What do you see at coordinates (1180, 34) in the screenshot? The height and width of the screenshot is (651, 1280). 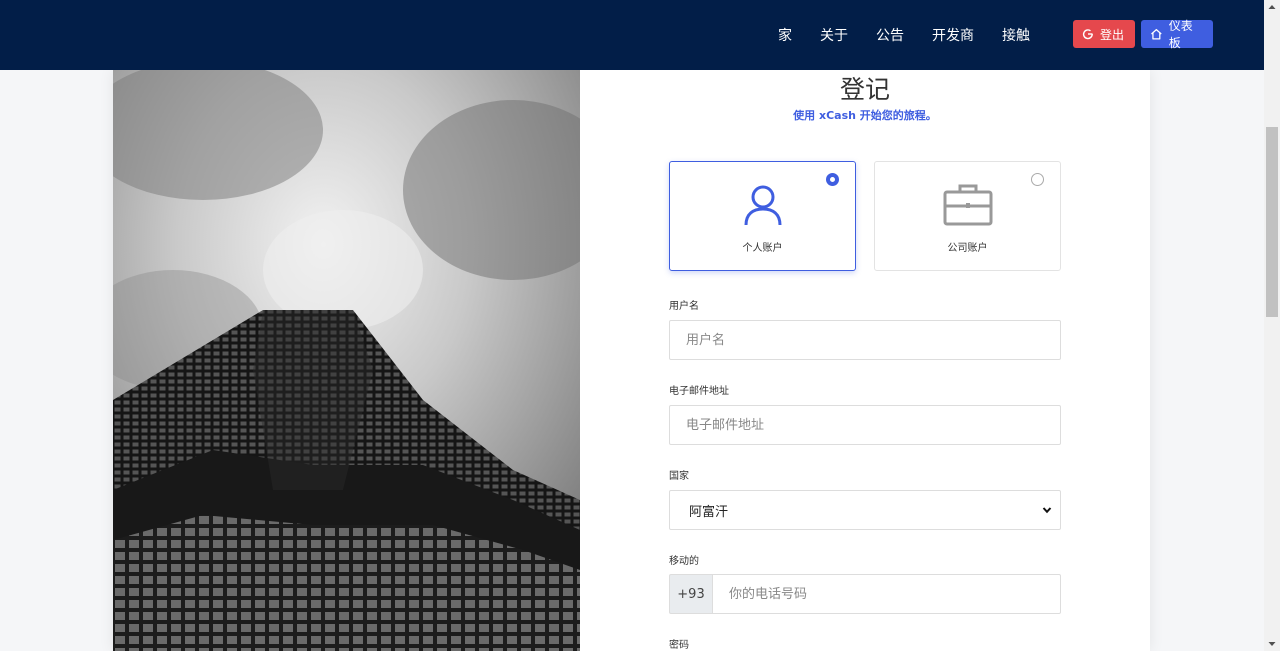 I see `dashboard-label: 仪表板` at bounding box center [1180, 34].